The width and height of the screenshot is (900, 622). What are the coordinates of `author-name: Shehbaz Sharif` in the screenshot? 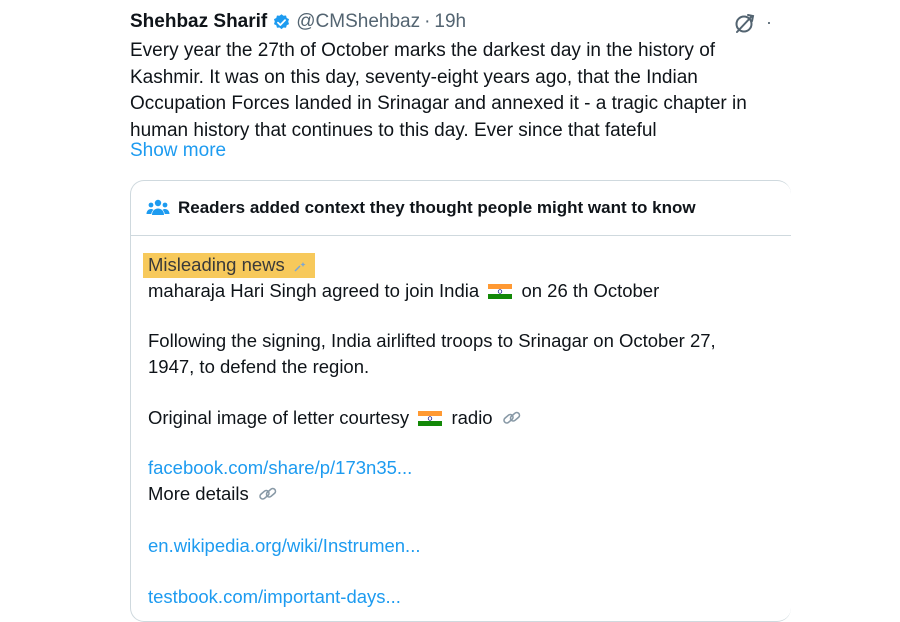 It's located at (198, 22).